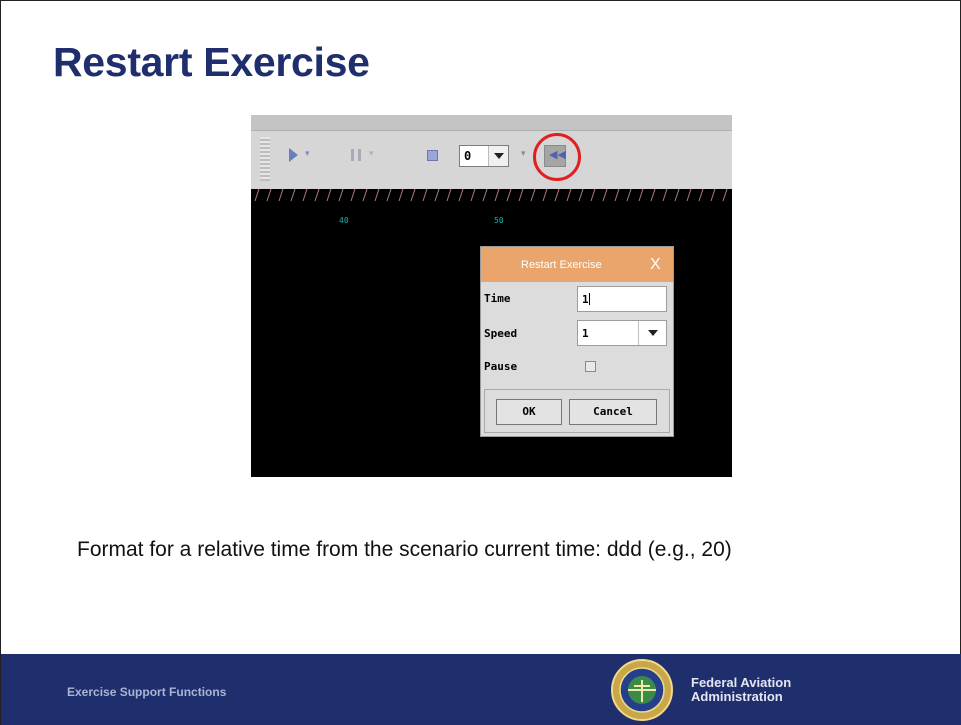 This screenshot has height=725, width=961. What do you see at coordinates (211, 62) in the screenshot?
I see `slide-title: Restart Exercise` at bounding box center [211, 62].